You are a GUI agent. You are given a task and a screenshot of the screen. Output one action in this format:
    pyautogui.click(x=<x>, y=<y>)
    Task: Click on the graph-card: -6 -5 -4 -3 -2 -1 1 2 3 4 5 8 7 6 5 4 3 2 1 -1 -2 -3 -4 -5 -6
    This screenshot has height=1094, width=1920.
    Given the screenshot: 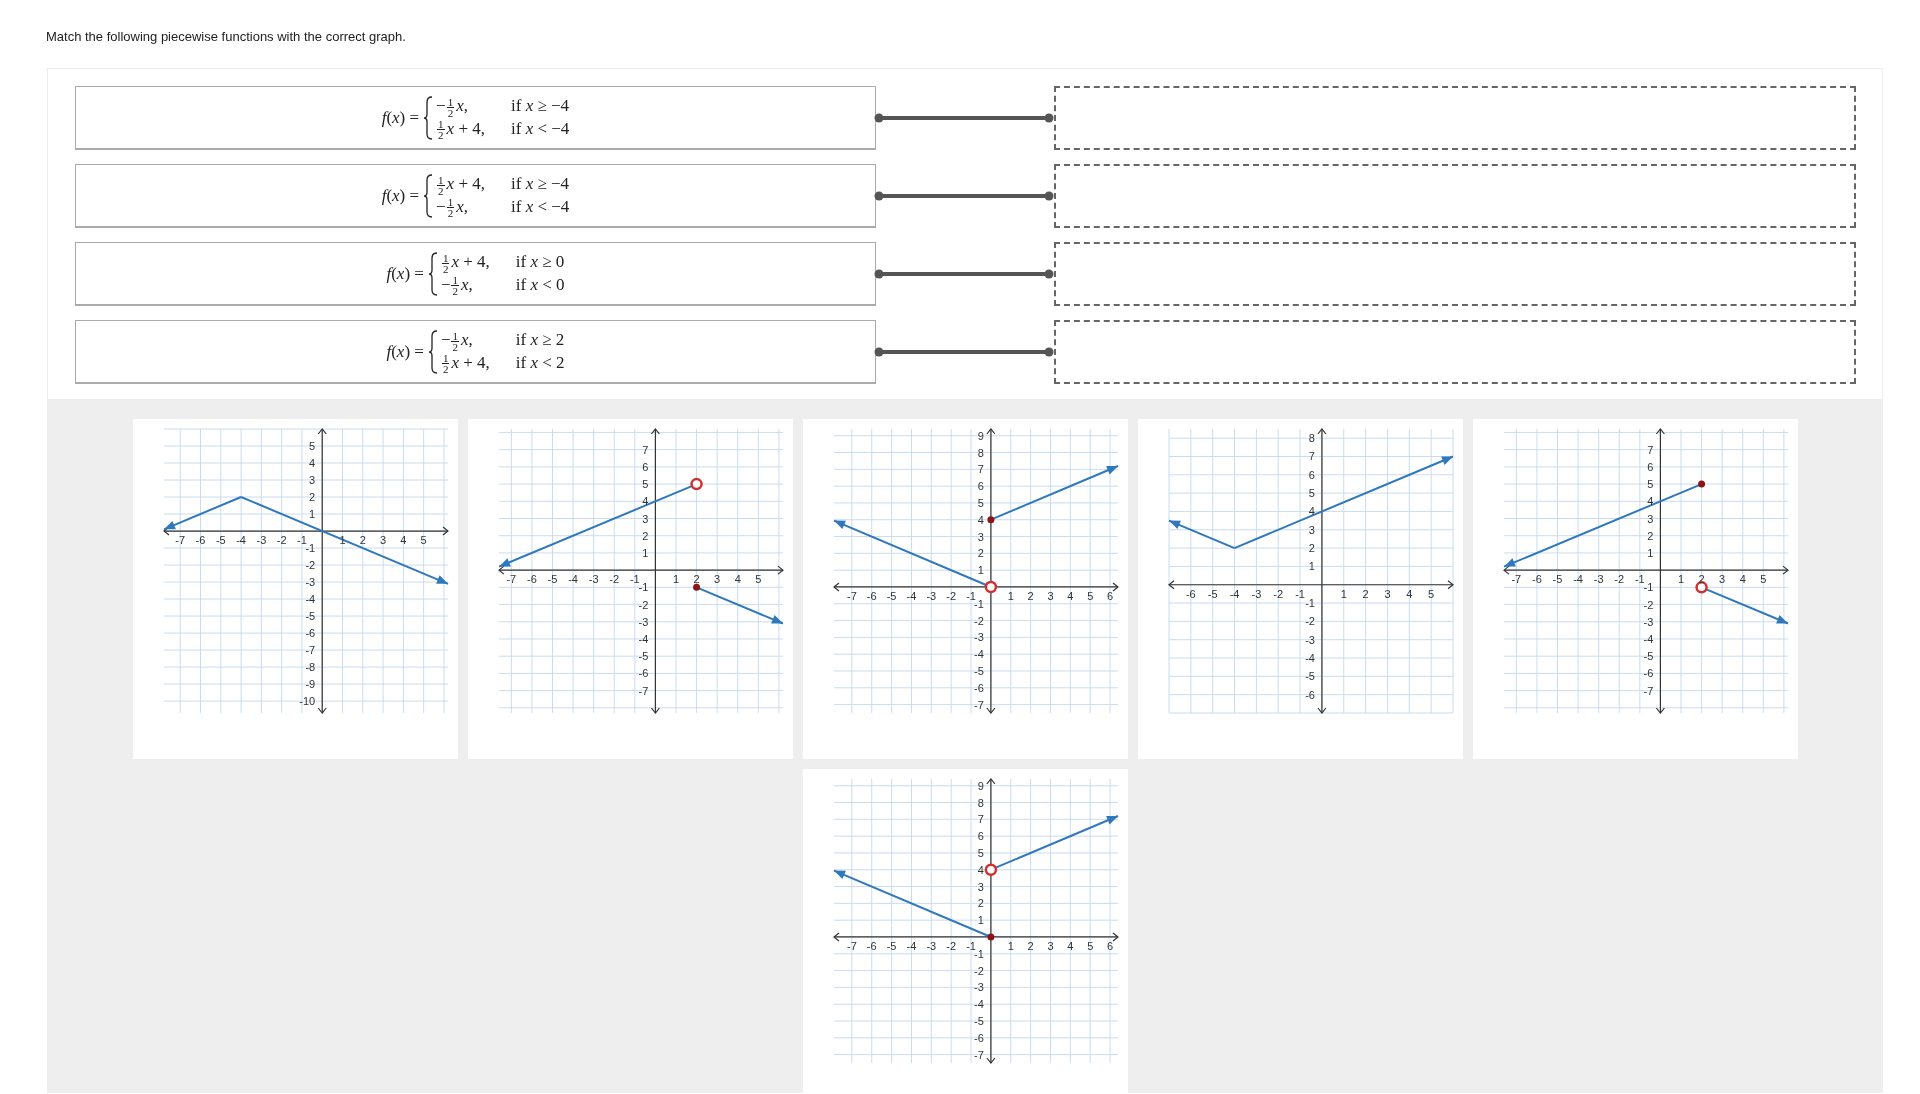 What is the action you would take?
    pyautogui.click(x=1300, y=589)
    